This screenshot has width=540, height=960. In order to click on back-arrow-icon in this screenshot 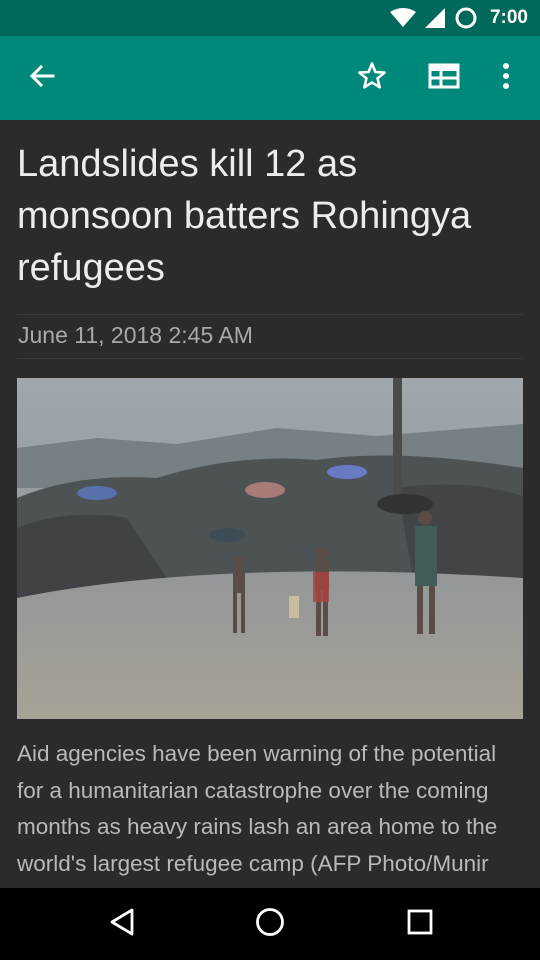, I will do `click(42, 78)`.